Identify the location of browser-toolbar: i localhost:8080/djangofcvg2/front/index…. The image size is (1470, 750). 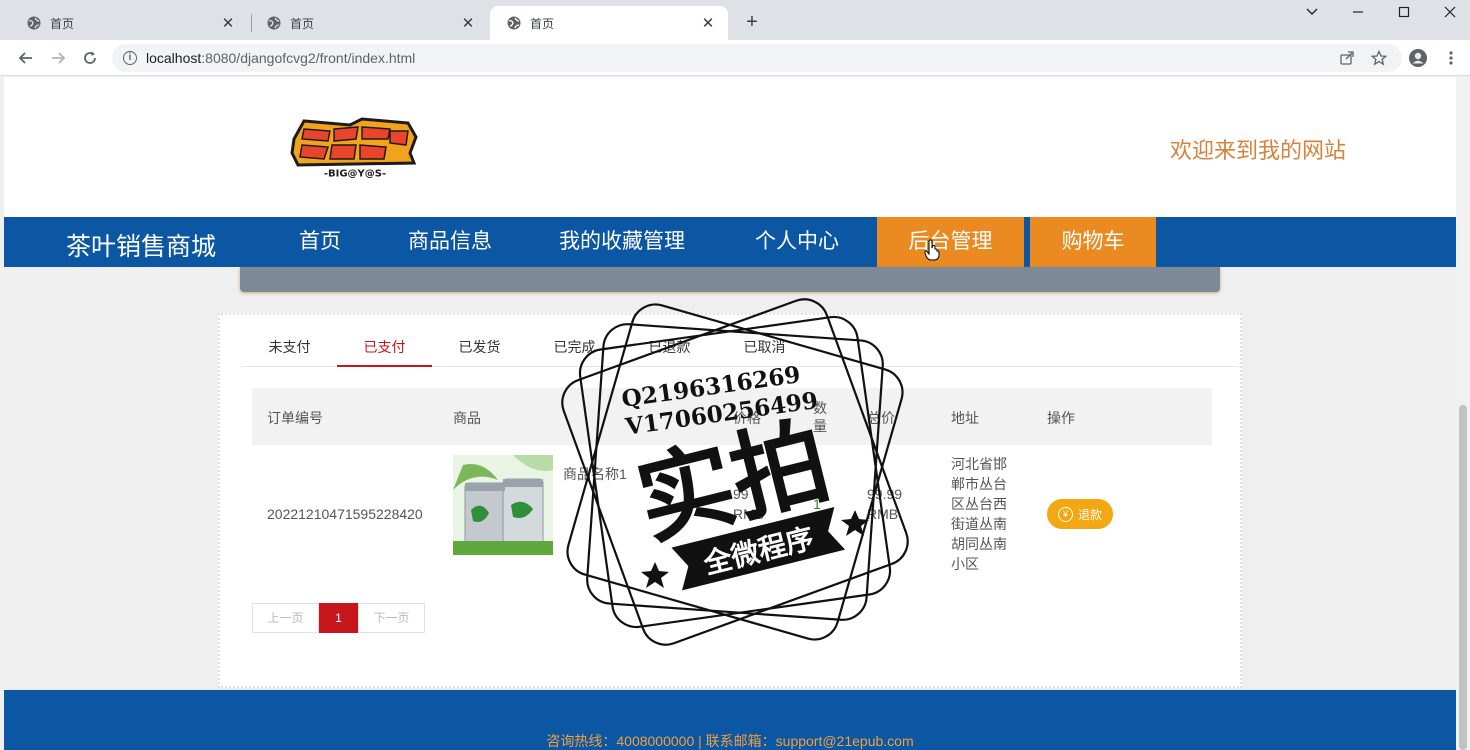
(735, 58).